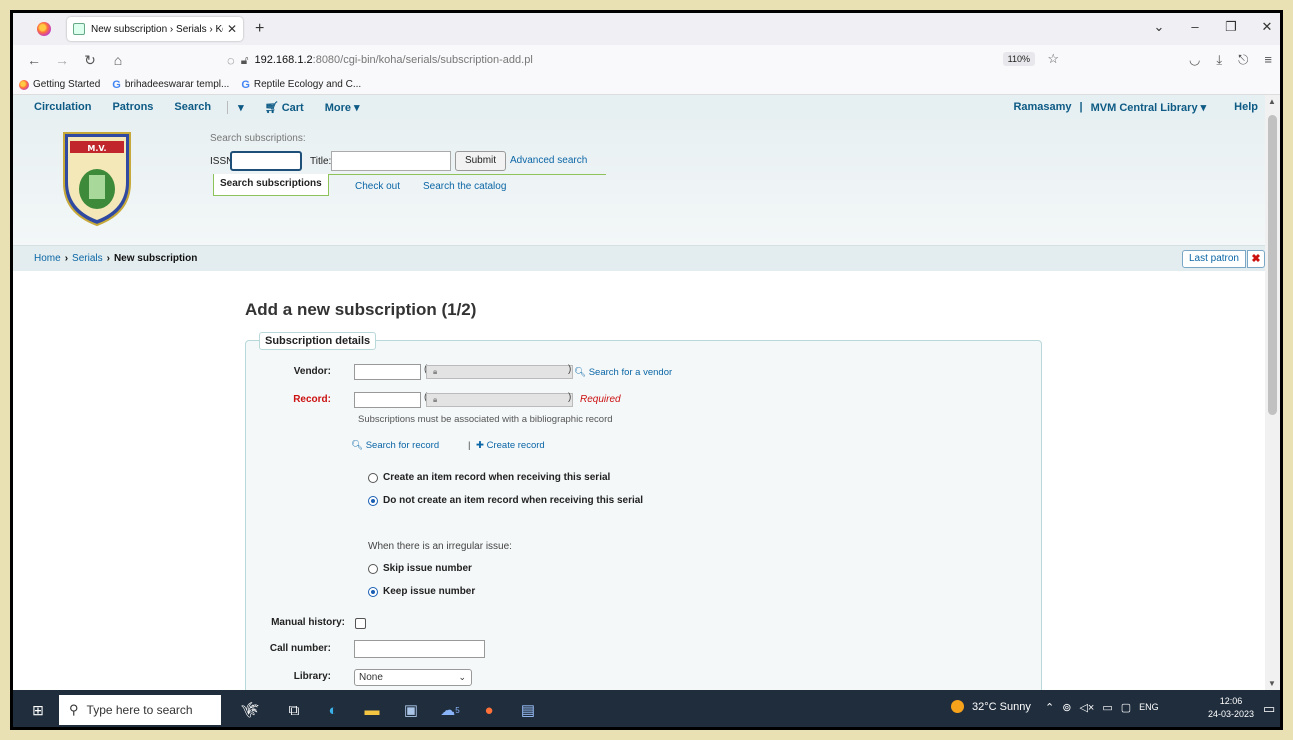 The width and height of the screenshot is (1293, 740). What do you see at coordinates (464, 186) in the screenshot?
I see `tab-search-catalog: Search the catalog` at bounding box center [464, 186].